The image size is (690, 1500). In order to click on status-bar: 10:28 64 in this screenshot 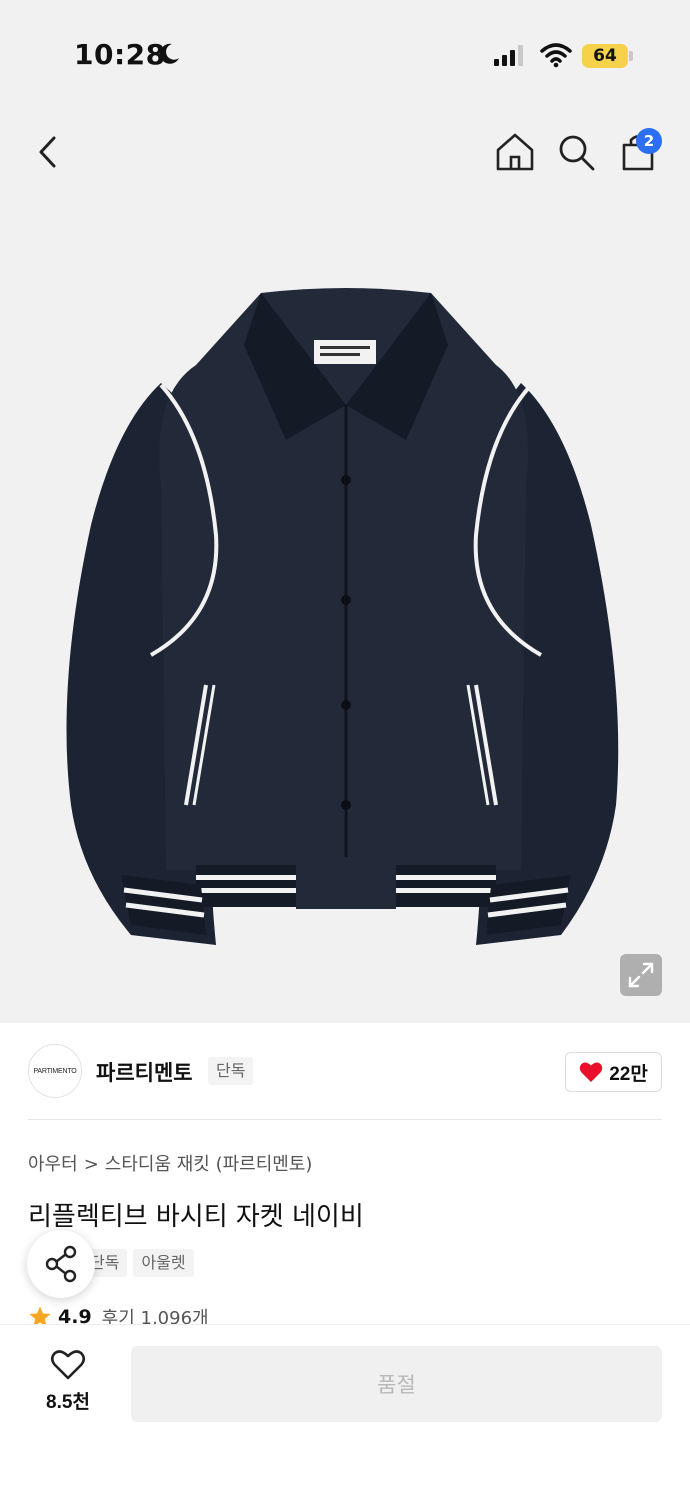, I will do `click(345, 55)`.